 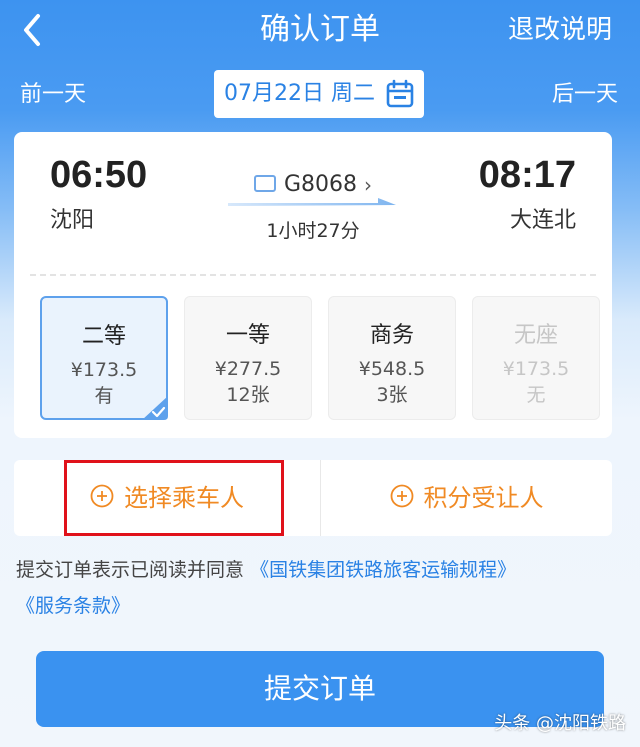 I want to click on seat-availability: 12张, so click(x=248, y=395).